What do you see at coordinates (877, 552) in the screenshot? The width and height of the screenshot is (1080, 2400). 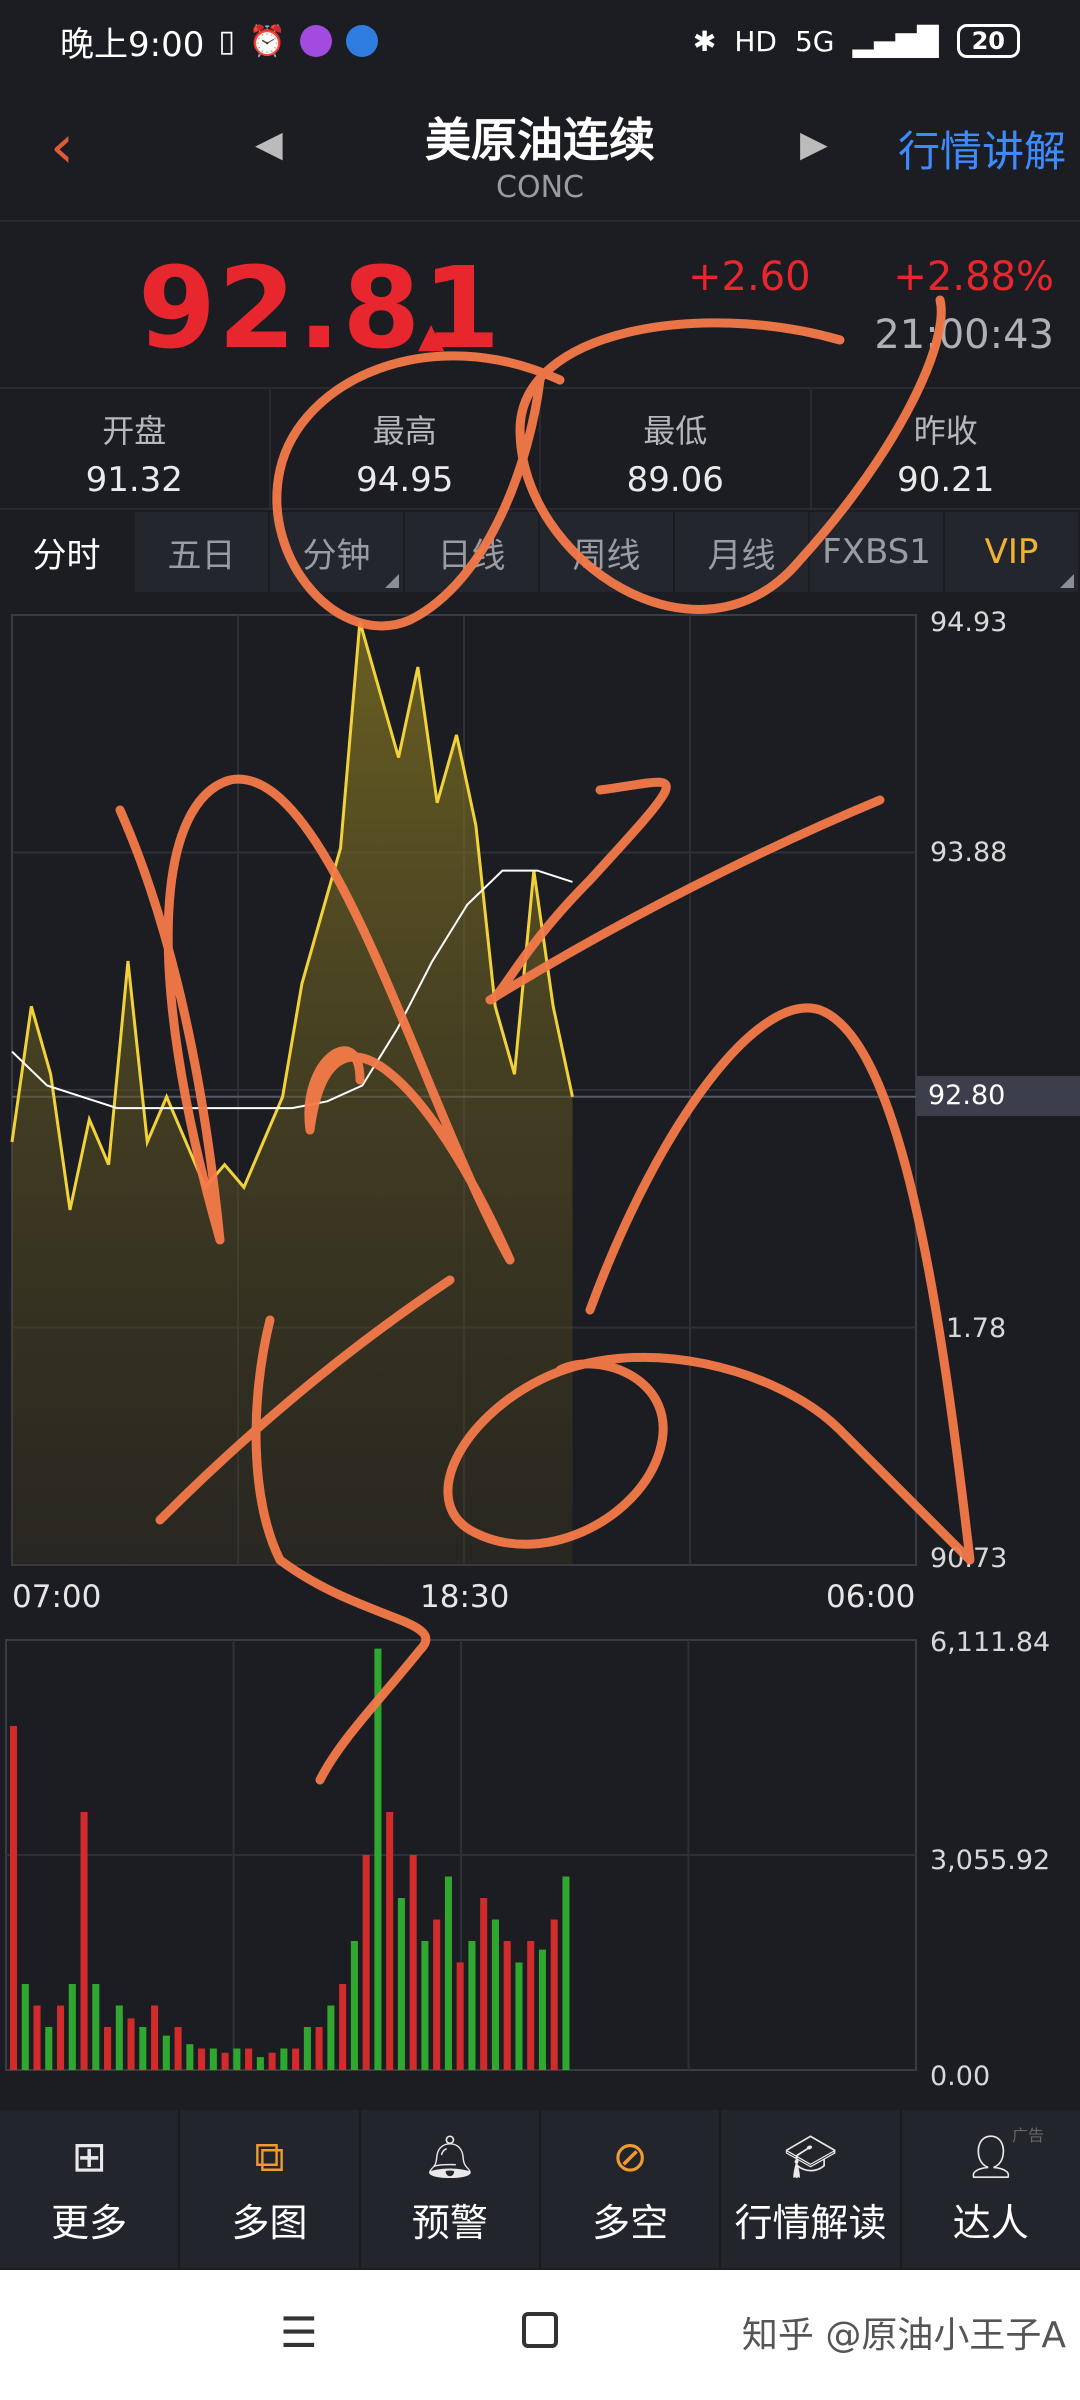 I see `tab-fxbs1: FXBS1` at bounding box center [877, 552].